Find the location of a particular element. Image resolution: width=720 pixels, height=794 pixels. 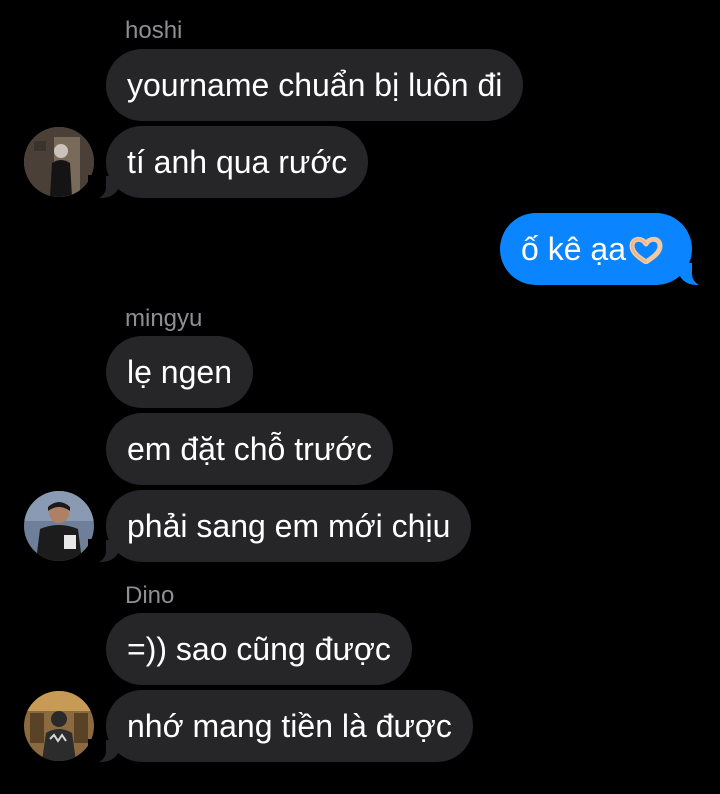

message-bubble: phải sang em mới chịu is located at coordinates (279, 526).